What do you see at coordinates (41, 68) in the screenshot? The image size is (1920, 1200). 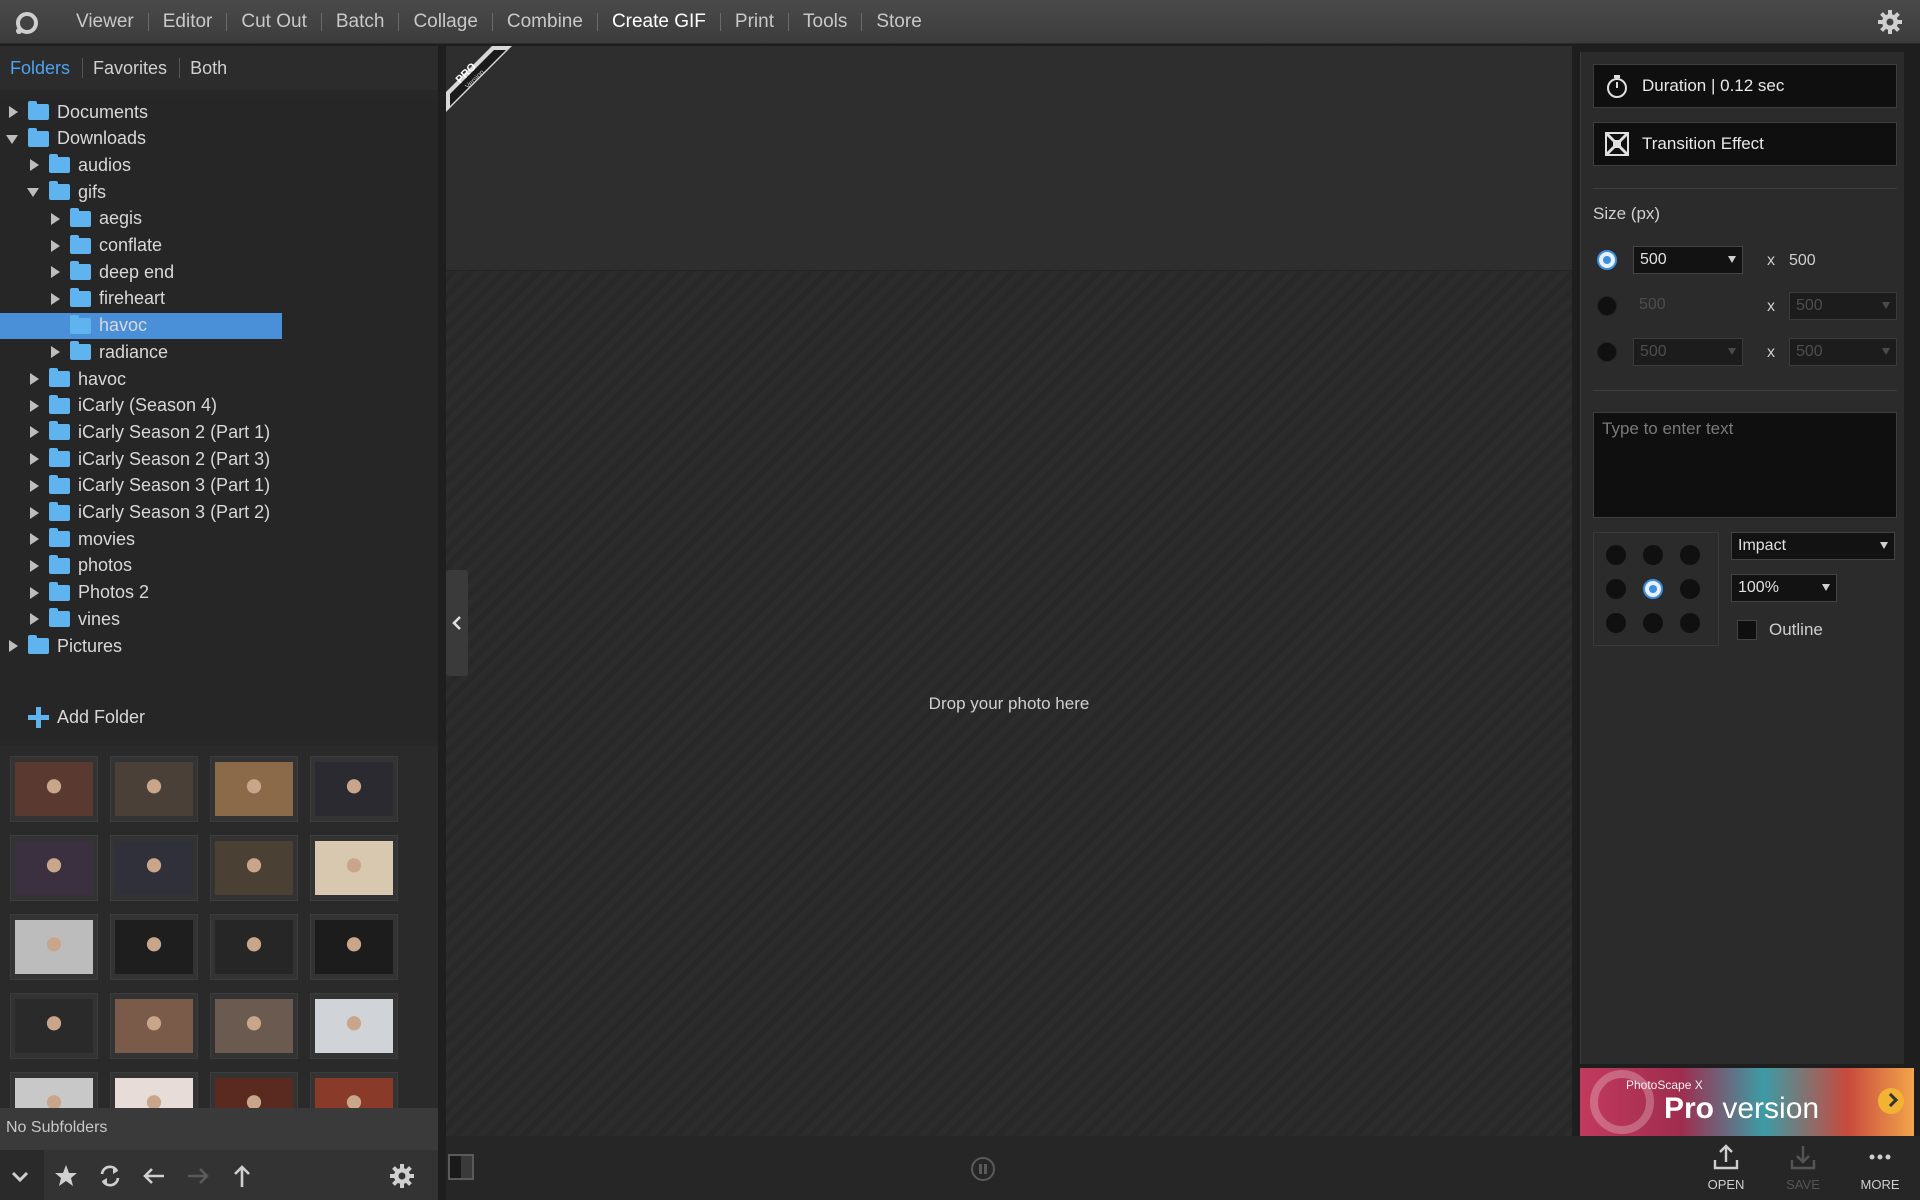 I see `tab-folders: Folders` at bounding box center [41, 68].